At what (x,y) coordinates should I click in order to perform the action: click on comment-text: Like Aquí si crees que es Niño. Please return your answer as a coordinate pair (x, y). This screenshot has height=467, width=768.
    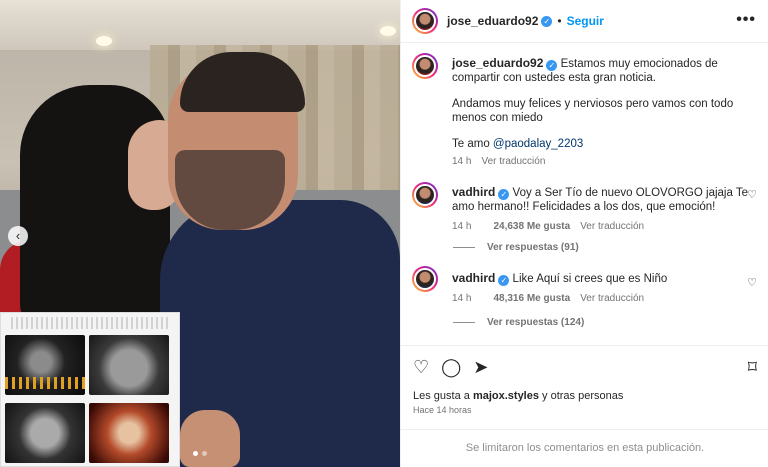
    Looking at the image, I should click on (590, 279).